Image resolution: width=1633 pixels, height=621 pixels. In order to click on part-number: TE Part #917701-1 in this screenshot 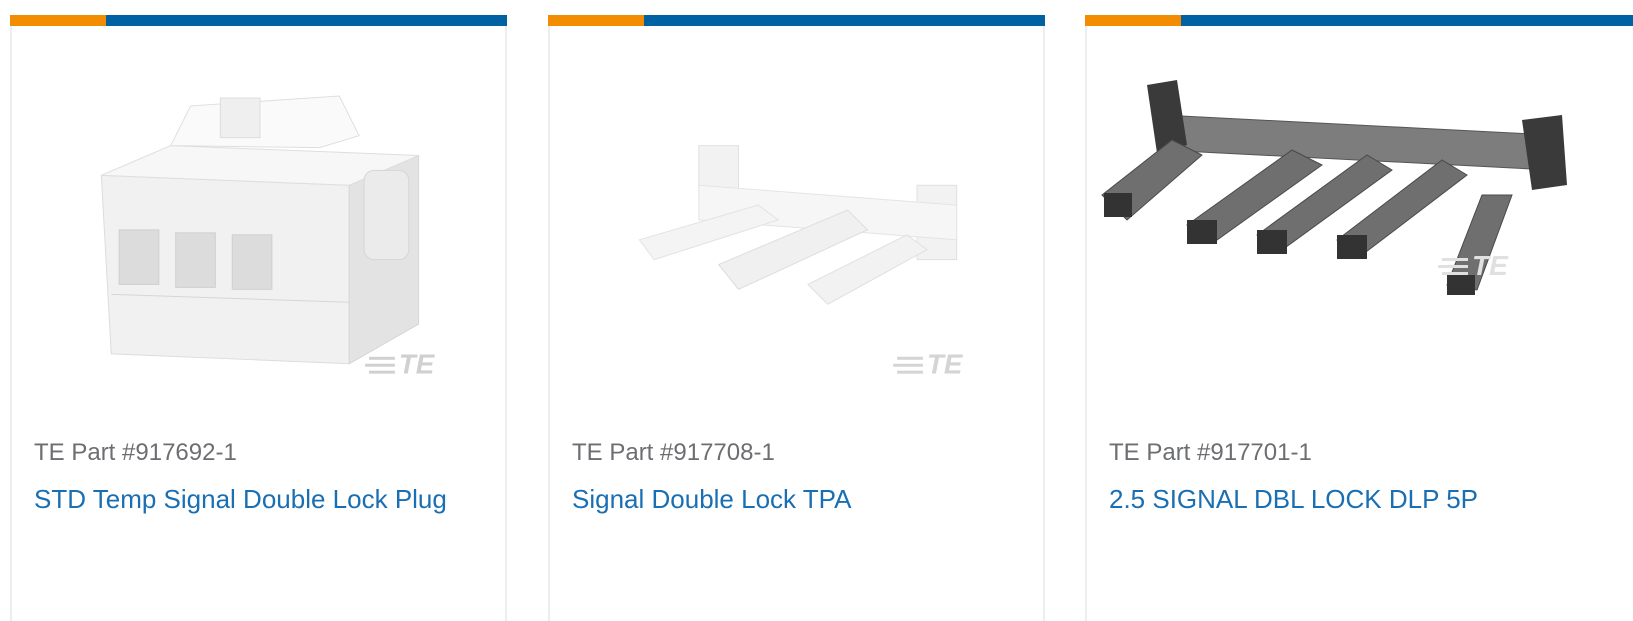, I will do `click(1210, 452)`.